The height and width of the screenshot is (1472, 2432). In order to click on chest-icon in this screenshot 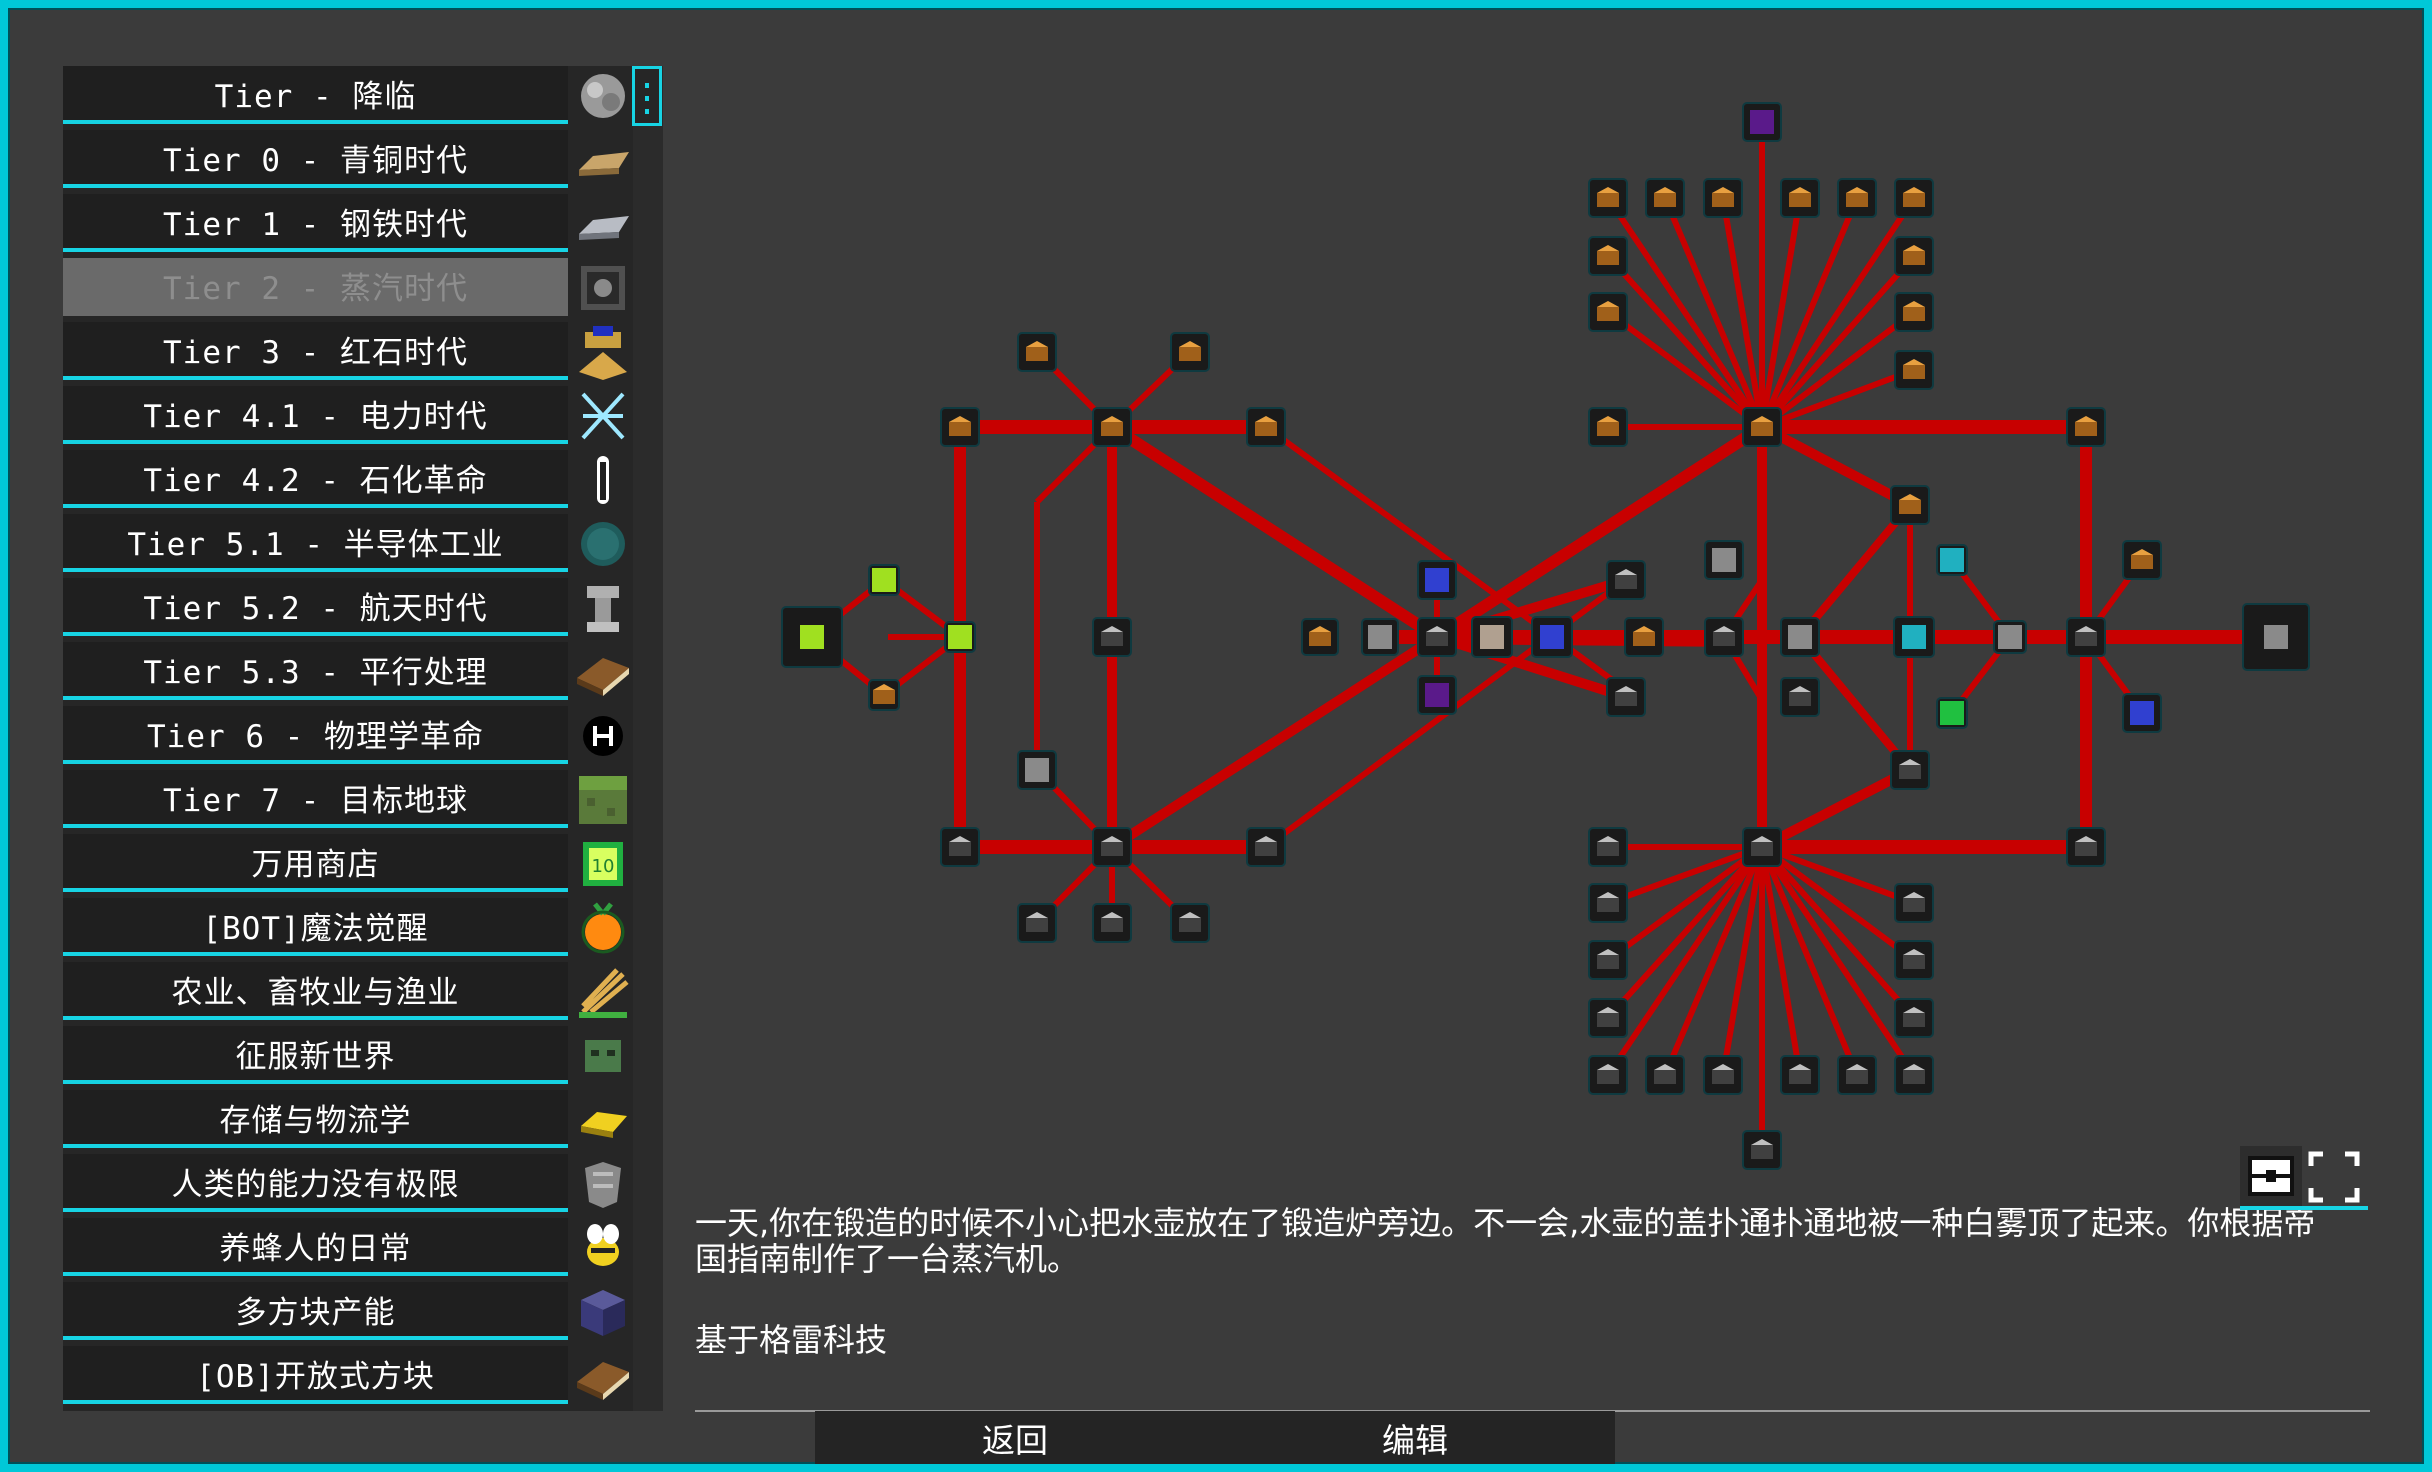, I will do `click(2271, 1176)`.